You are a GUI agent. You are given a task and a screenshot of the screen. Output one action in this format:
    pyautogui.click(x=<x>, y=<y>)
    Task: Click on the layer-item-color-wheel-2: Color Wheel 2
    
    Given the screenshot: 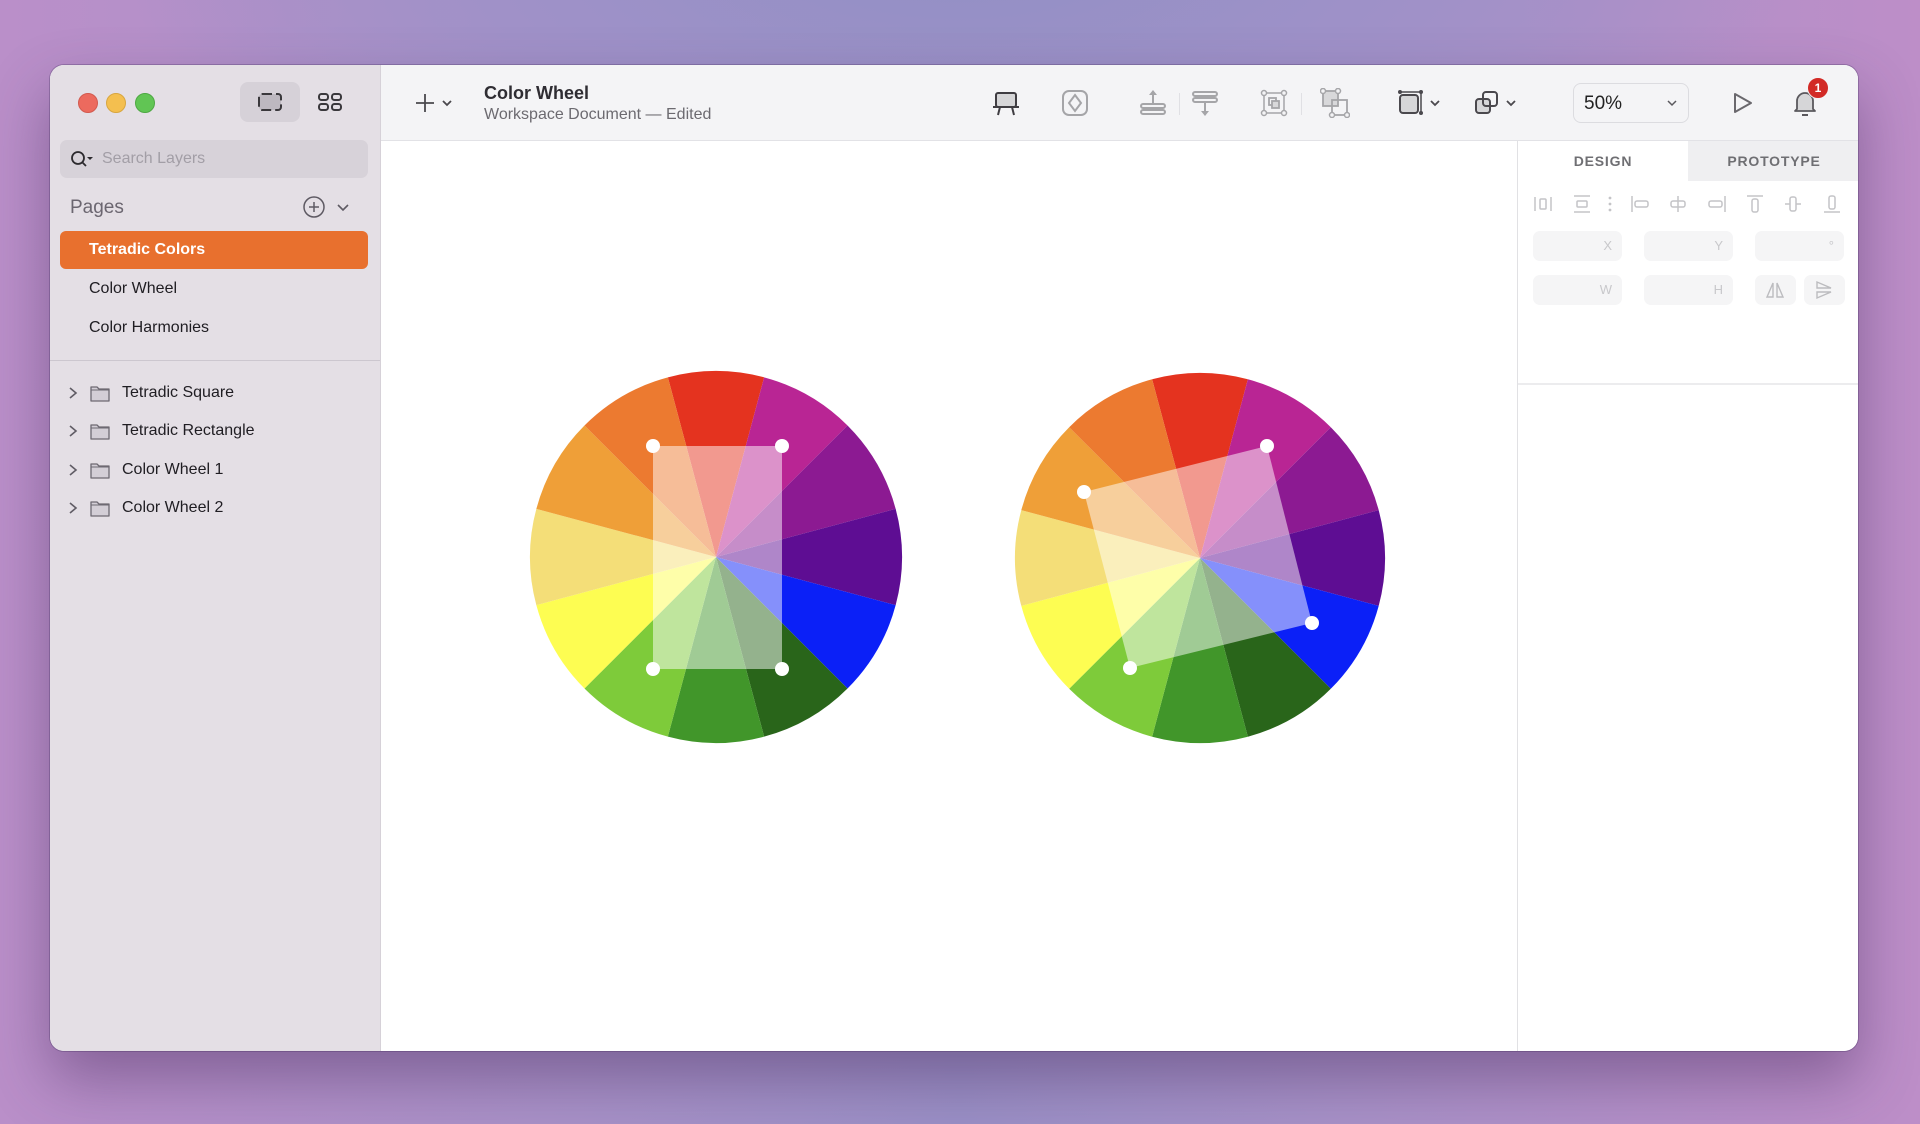 What is the action you would take?
    pyautogui.click(x=215, y=508)
    